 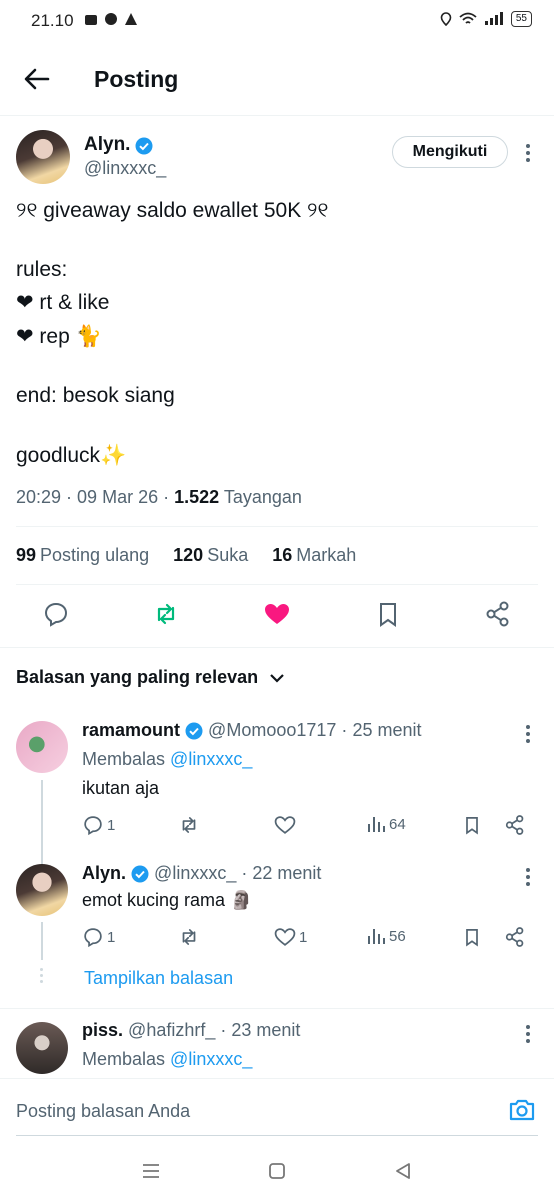 I want to click on recent-apps-icon, so click(x=151, y=1171).